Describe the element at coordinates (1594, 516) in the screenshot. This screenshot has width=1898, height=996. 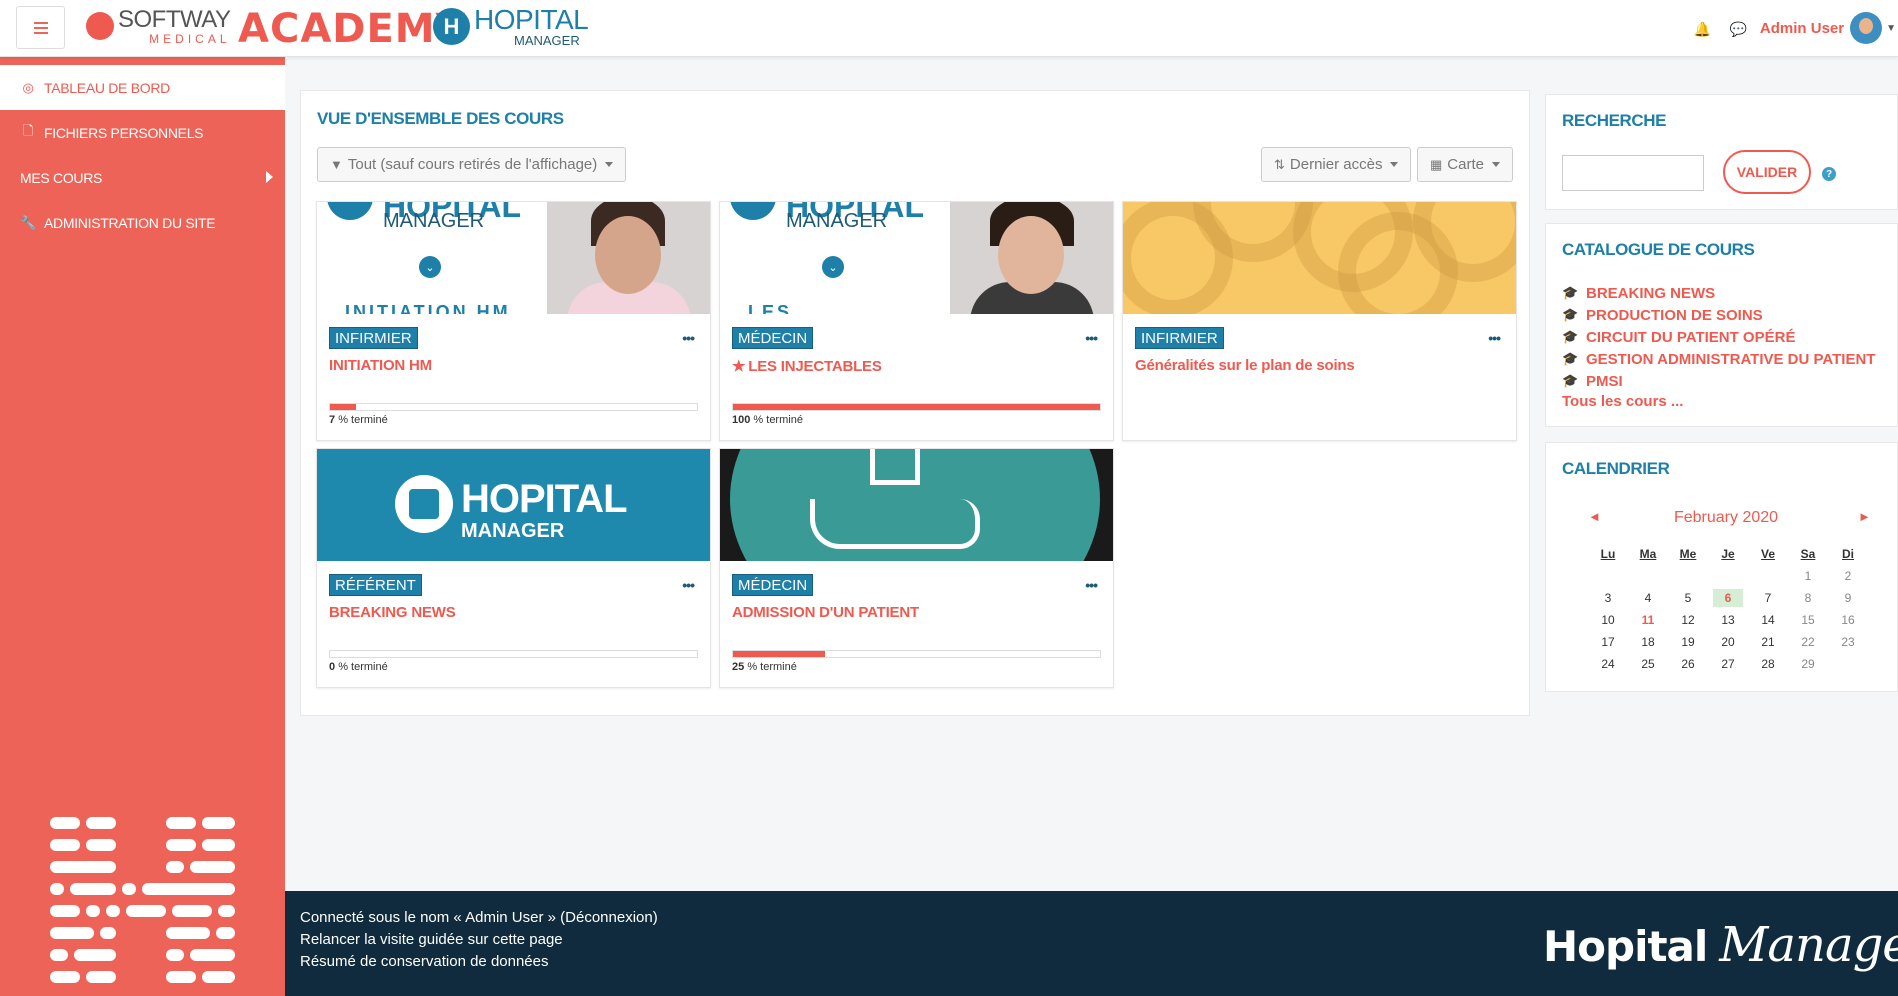
I see `prev-month-icon: ◄` at that location.